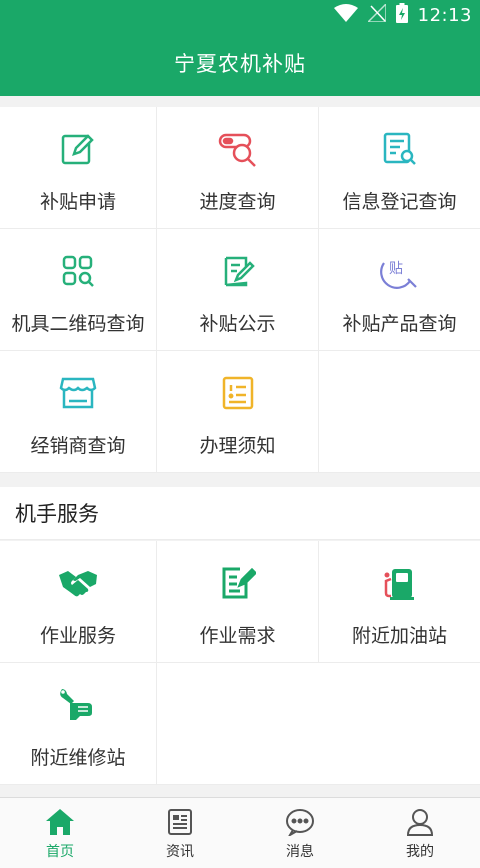  I want to click on tab-messages: 消息, so click(300, 833).